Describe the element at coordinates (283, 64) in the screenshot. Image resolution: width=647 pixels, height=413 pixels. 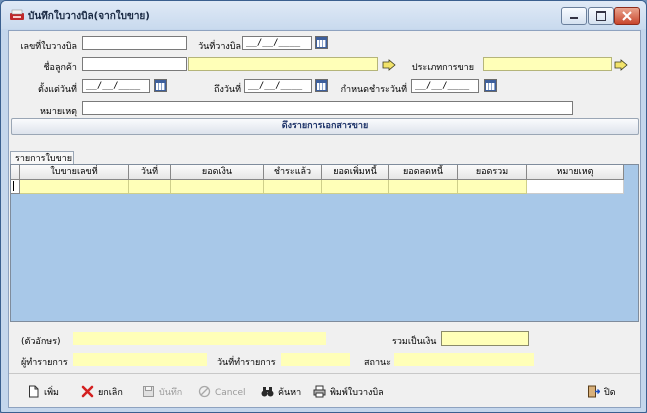
I see `customer-name-input` at that location.